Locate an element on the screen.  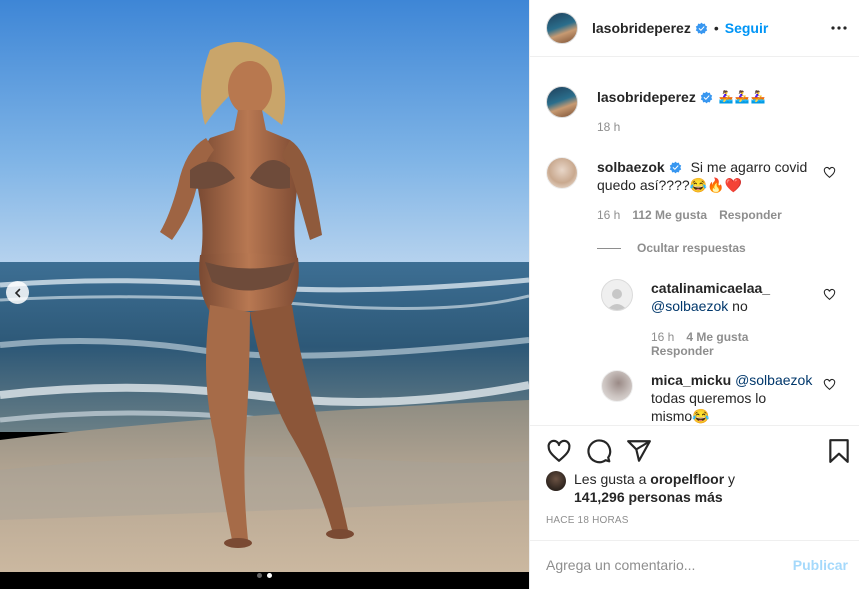
hide-replies-line is located at coordinates (609, 248).